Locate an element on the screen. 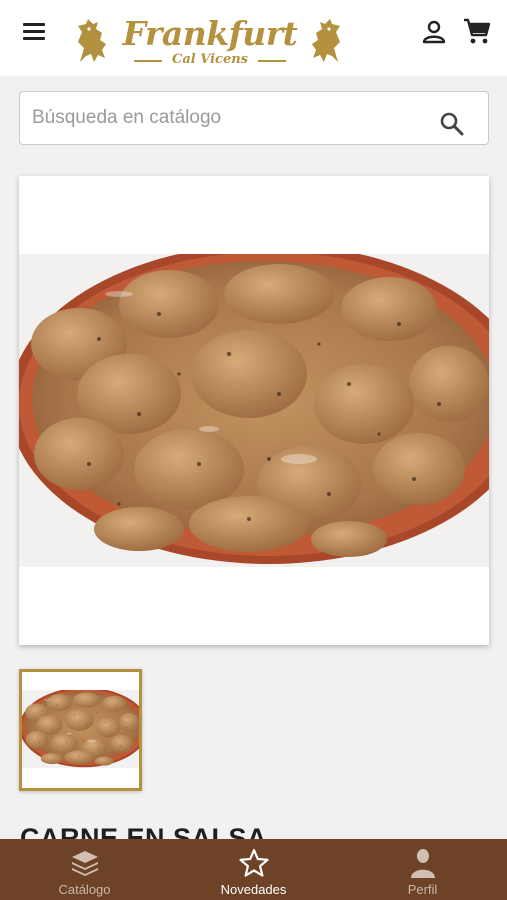 This screenshot has height=900, width=507. user-icon is located at coordinates (434, 32).